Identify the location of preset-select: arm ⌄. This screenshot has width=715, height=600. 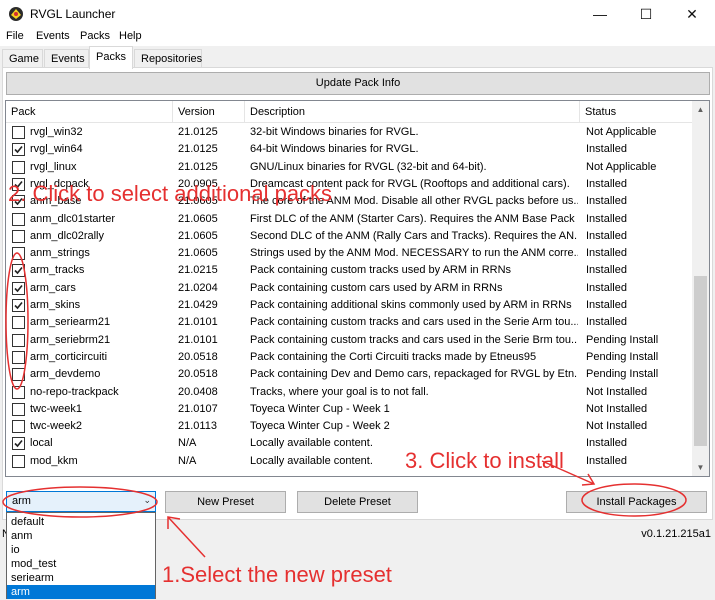
(81, 501).